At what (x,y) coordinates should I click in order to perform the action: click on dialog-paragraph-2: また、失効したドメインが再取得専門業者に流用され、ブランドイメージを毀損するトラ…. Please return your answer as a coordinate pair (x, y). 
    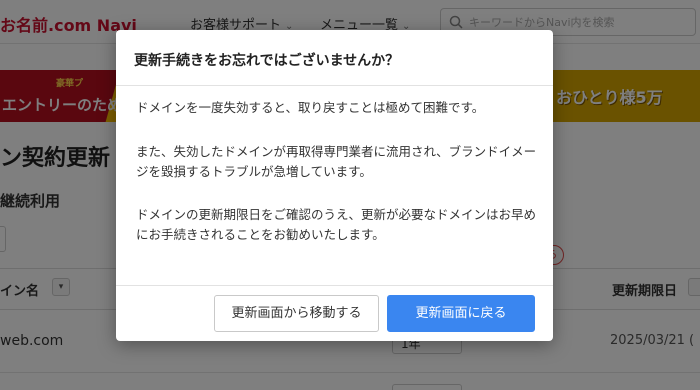
    Looking at the image, I should click on (336, 161).